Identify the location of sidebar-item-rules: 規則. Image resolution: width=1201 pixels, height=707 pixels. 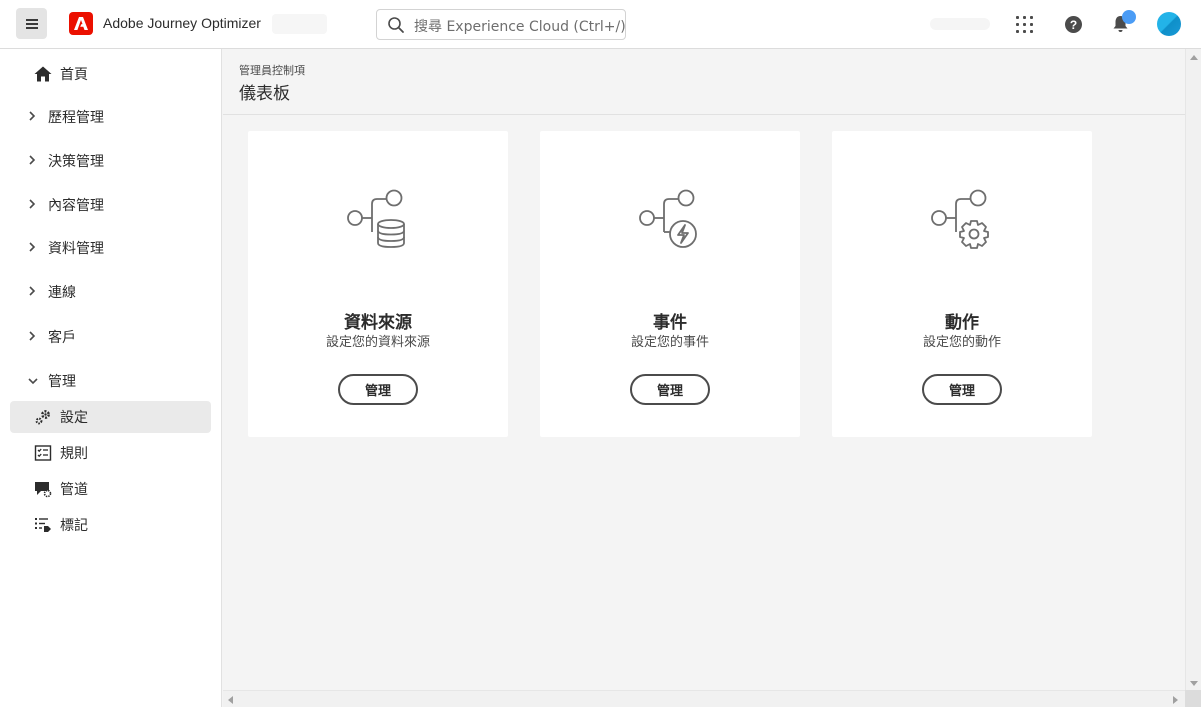
(110, 453).